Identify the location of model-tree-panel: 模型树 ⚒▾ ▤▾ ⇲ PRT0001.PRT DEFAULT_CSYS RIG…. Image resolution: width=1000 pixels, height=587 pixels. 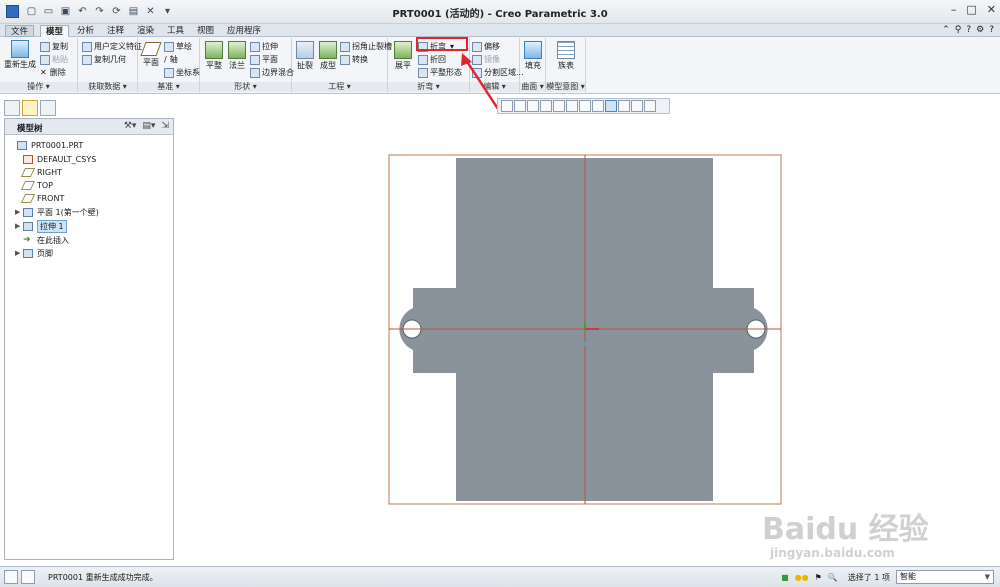
(89, 339).